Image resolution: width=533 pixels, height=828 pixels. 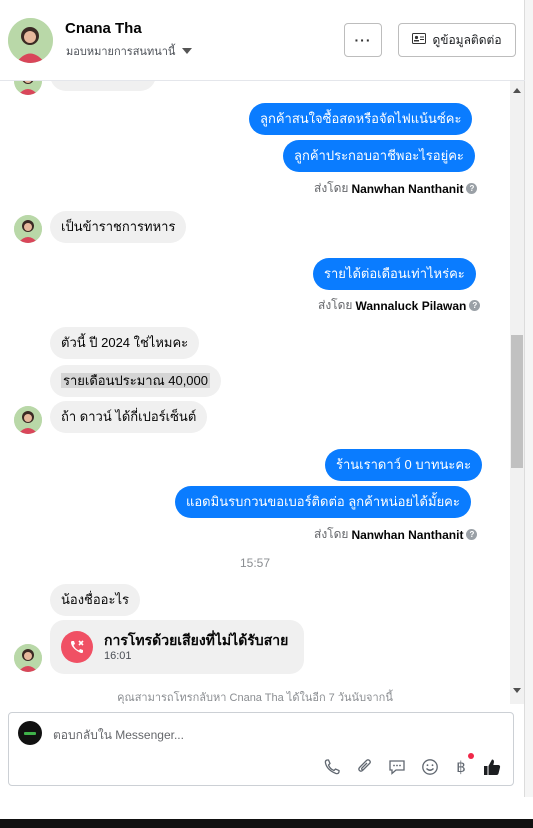 What do you see at coordinates (30, 733) in the screenshot?
I see `page-logo` at bounding box center [30, 733].